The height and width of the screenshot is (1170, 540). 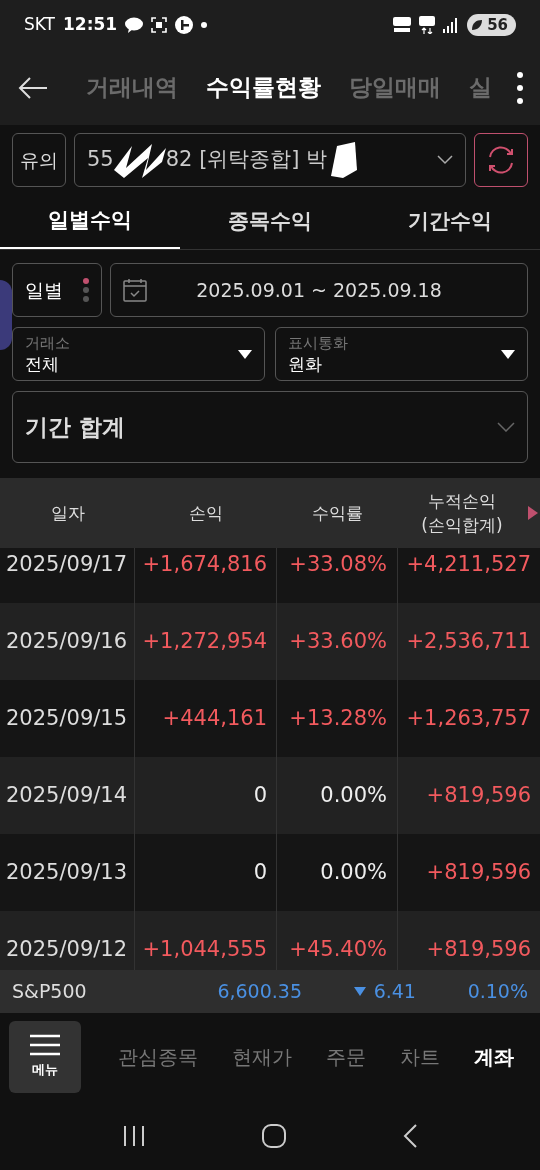 What do you see at coordinates (90, 222) in the screenshot?
I see `sub-tab: 일별수익` at bounding box center [90, 222].